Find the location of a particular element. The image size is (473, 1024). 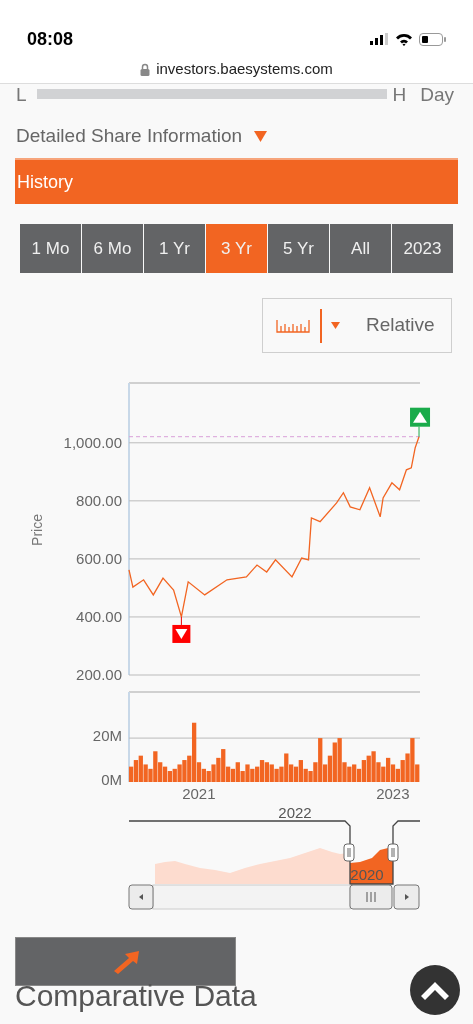

period-tab: All is located at coordinates (360, 248).